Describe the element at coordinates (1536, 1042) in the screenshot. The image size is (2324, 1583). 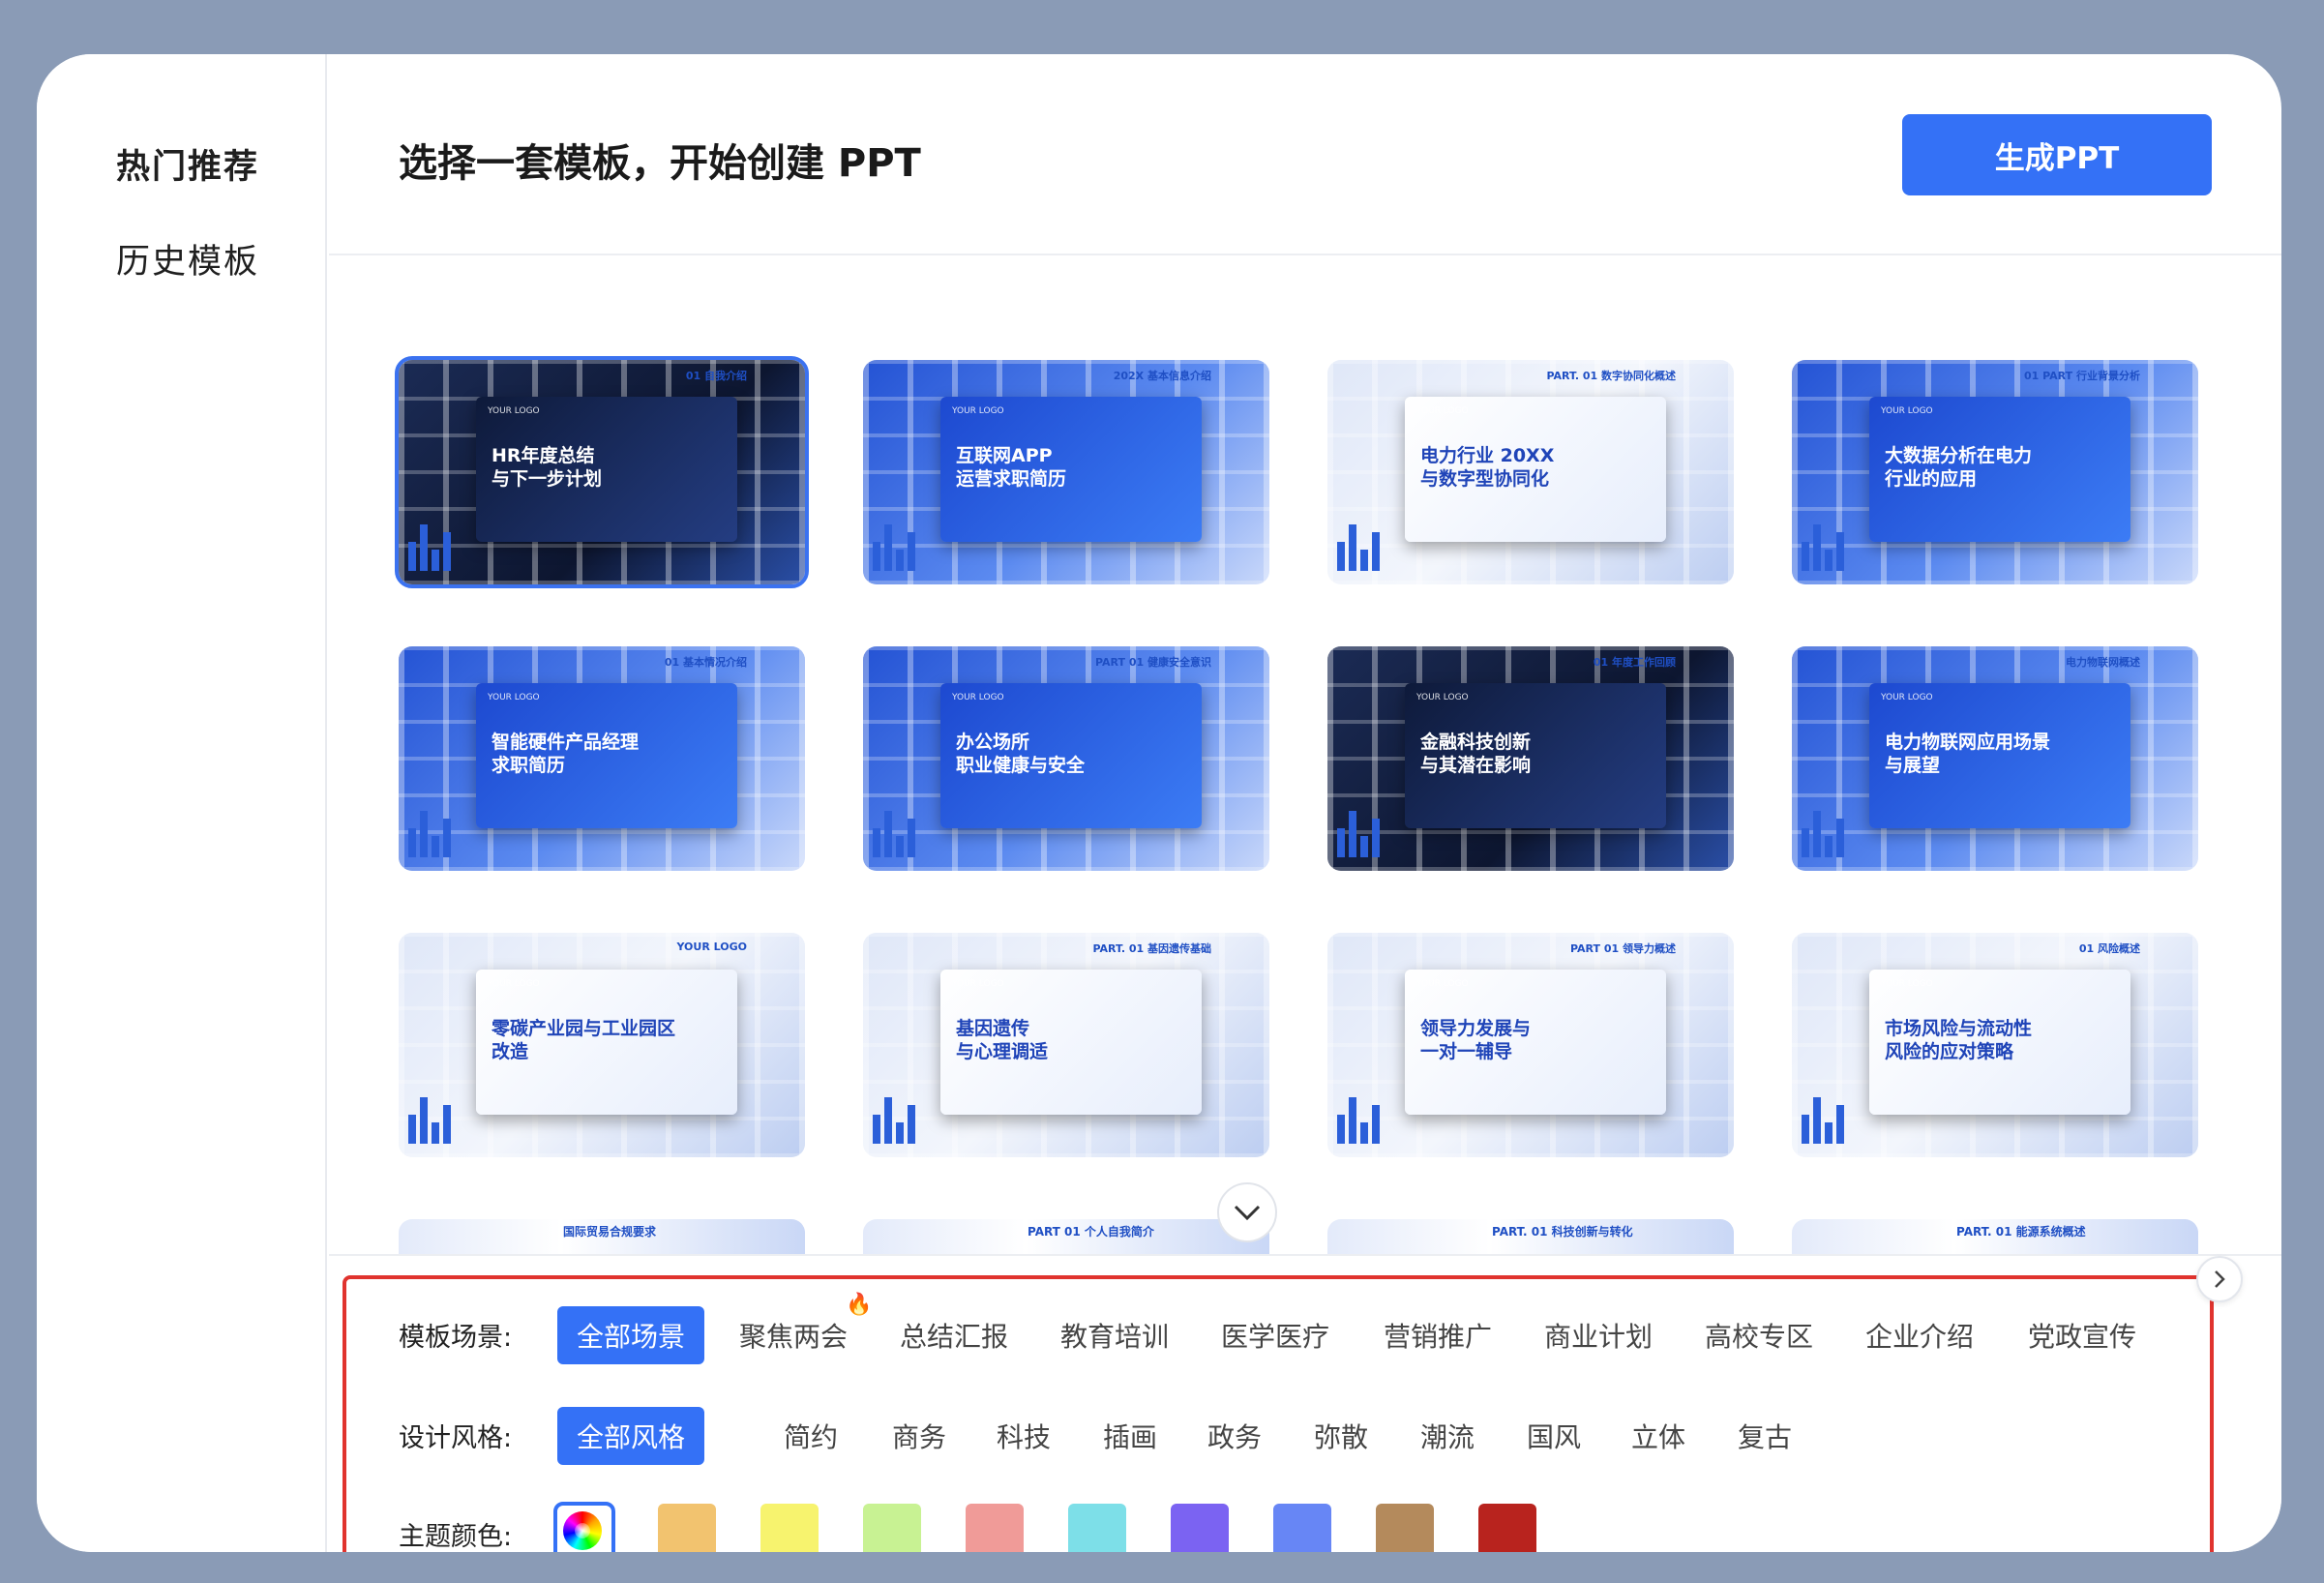
I see `template-cover: YOUR LOGO 领导力发展与 一对一辅导` at that location.